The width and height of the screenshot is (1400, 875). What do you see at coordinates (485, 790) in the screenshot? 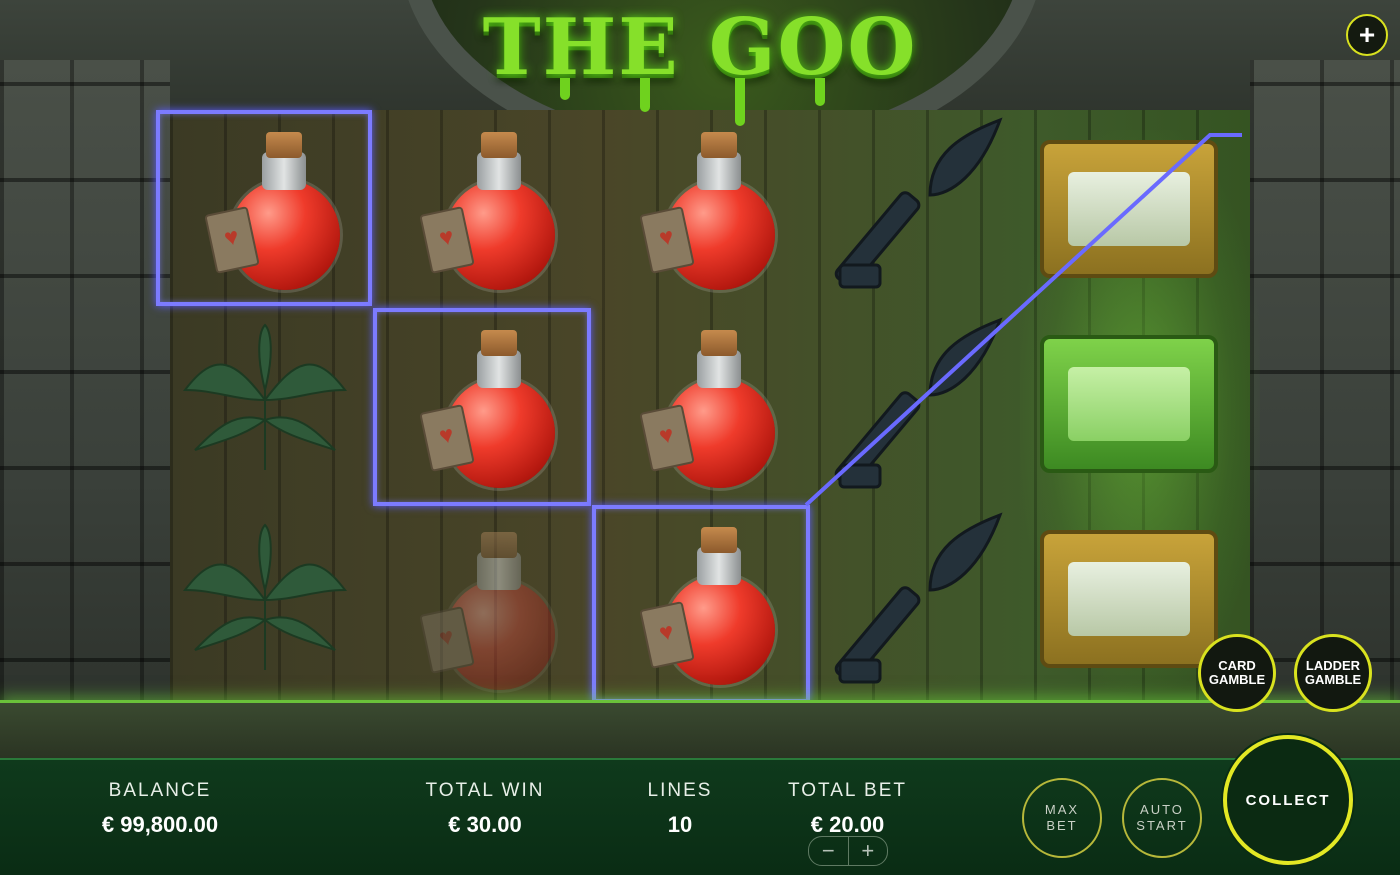
I see `total-win-label: TOTAL WIN` at bounding box center [485, 790].